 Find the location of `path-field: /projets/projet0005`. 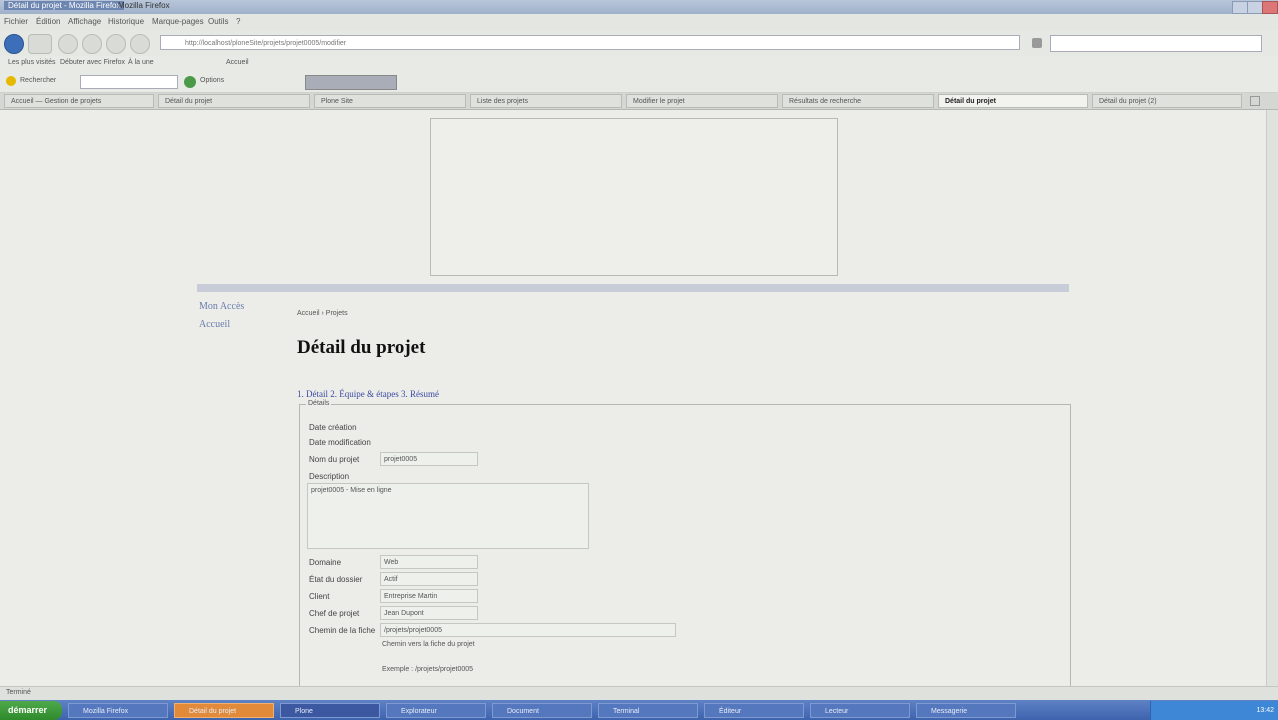

path-field: /projets/projet0005 is located at coordinates (528, 630).